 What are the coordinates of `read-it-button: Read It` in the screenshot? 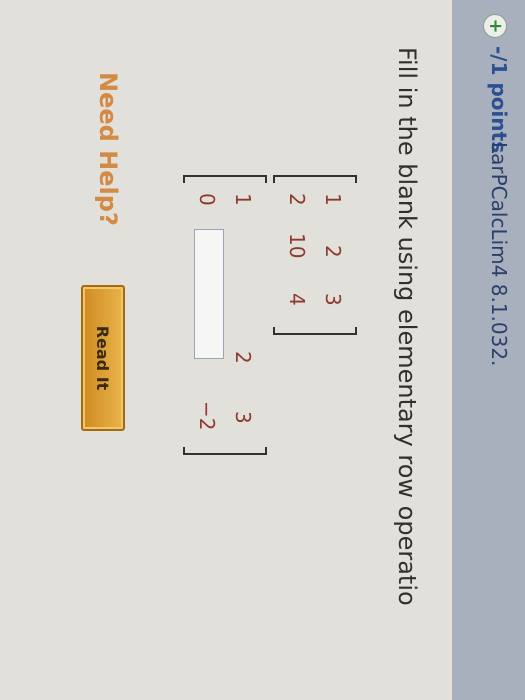 It's located at (103, 358).